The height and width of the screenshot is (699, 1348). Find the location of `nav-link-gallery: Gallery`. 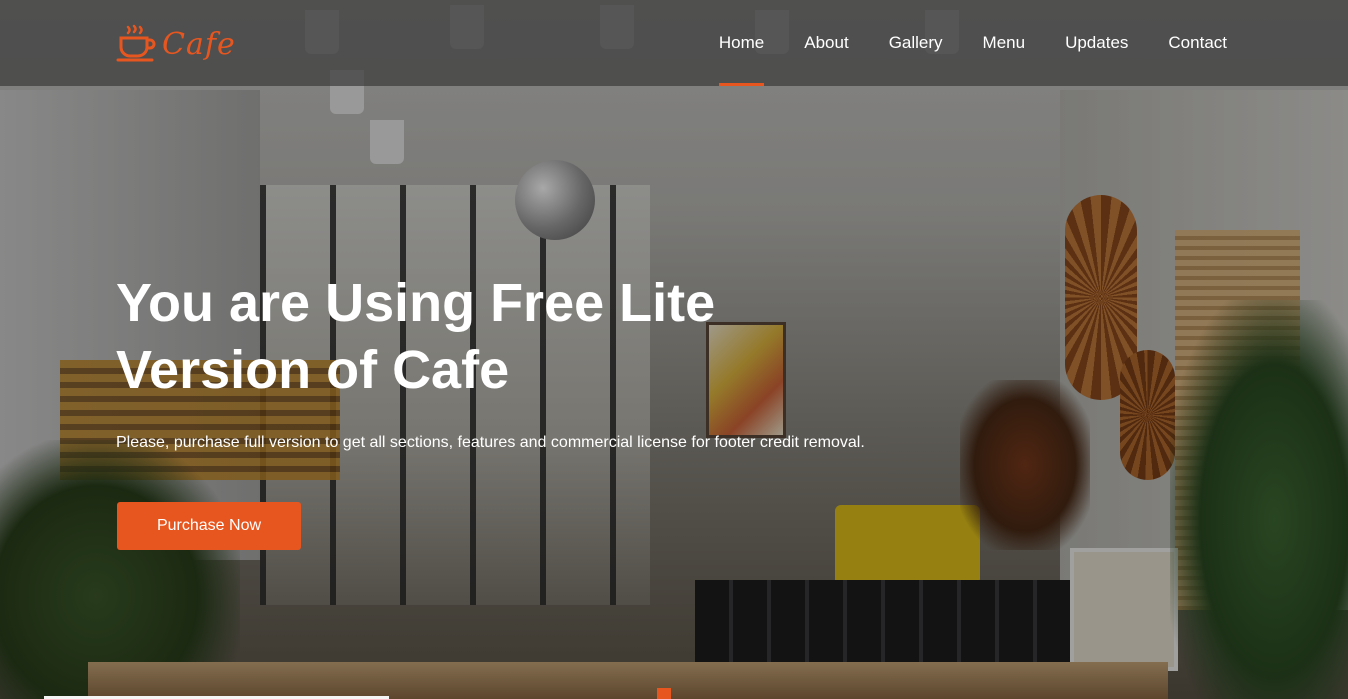

nav-link-gallery: Gallery is located at coordinates (916, 43).